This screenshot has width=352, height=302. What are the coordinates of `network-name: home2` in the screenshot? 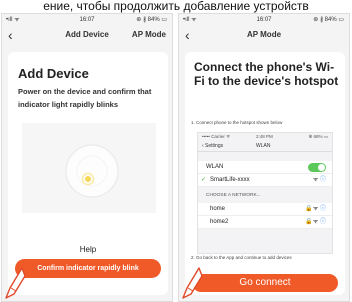 It's located at (219, 222).